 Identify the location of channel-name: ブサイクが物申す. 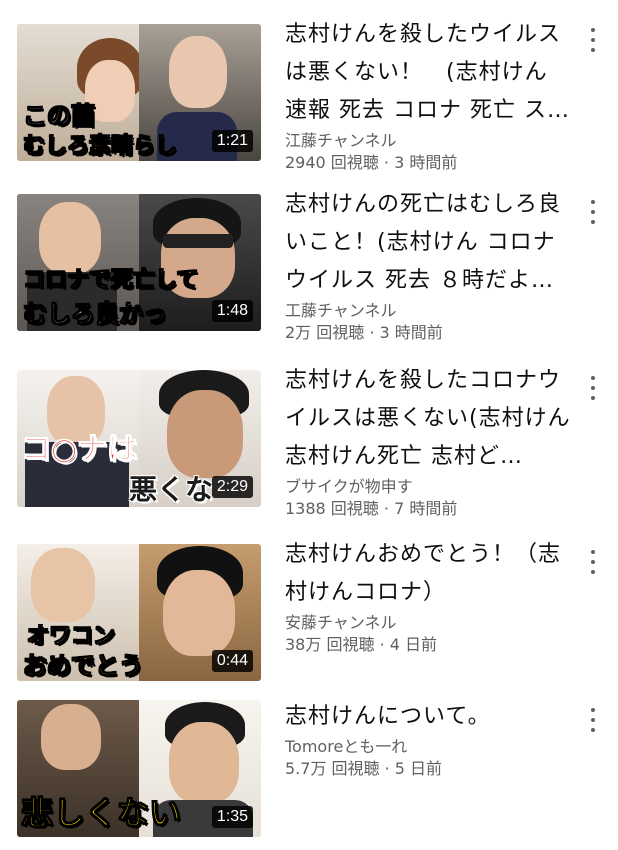
(430, 487).